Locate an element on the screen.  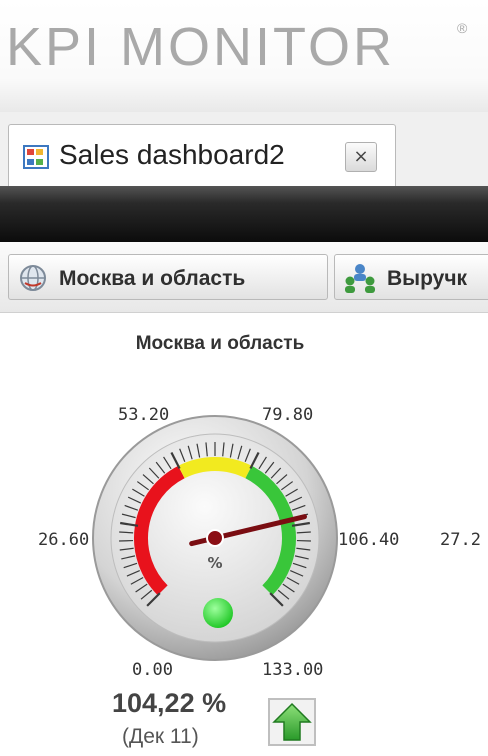
trend-indicator is located at coordinates (292, 722).